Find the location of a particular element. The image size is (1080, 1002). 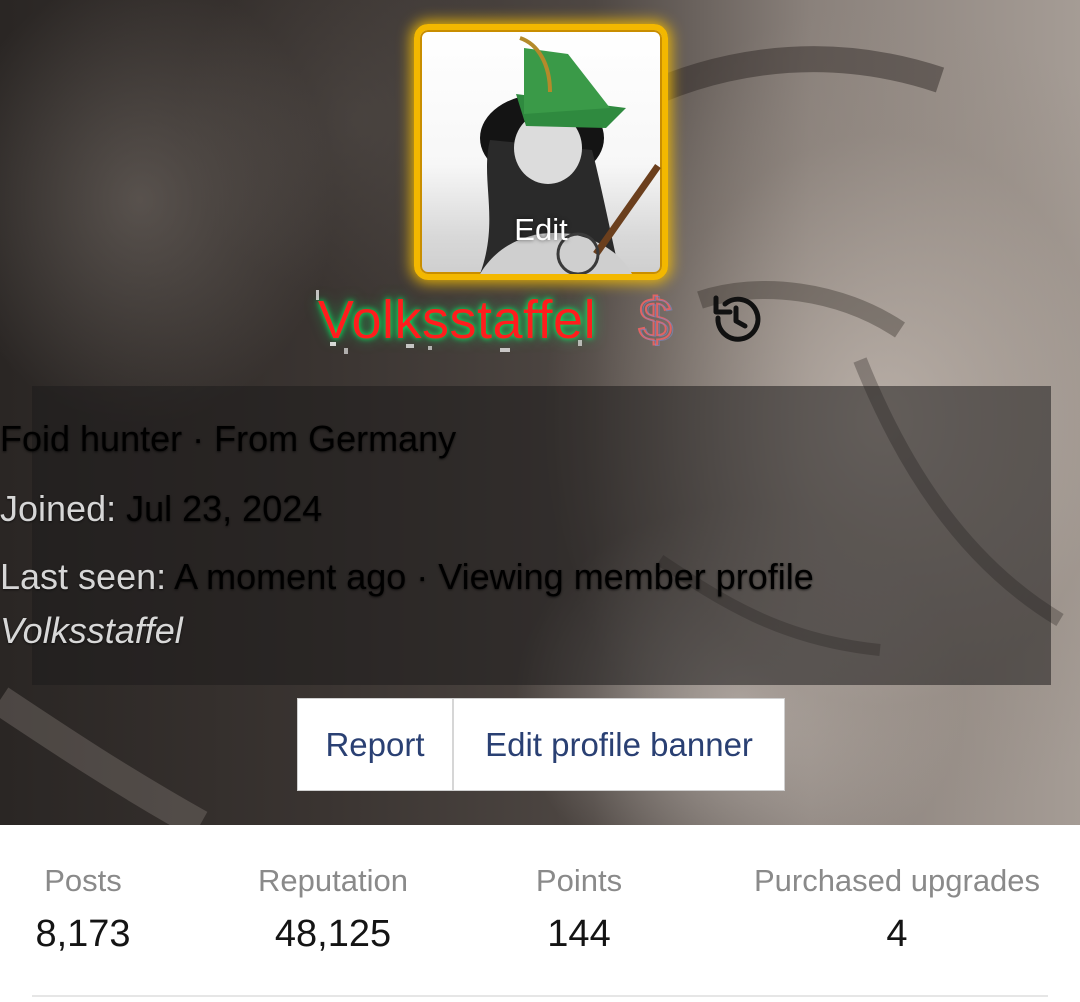

stat-label: Points is located at coordinates (579, 880).